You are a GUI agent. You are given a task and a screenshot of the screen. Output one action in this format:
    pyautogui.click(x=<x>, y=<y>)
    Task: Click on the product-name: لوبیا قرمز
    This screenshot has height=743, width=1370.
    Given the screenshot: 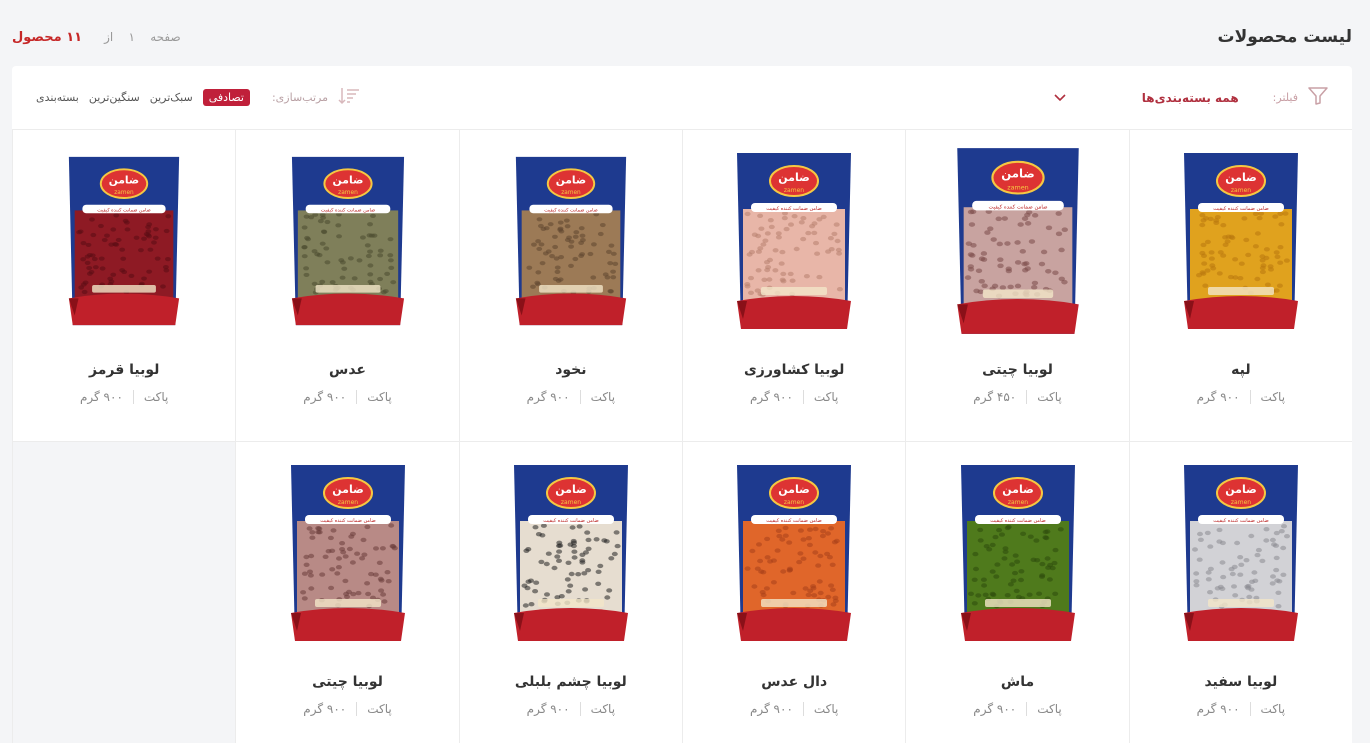 What is the action you would take?
    pyautogui.click(x=124, y=370)
    